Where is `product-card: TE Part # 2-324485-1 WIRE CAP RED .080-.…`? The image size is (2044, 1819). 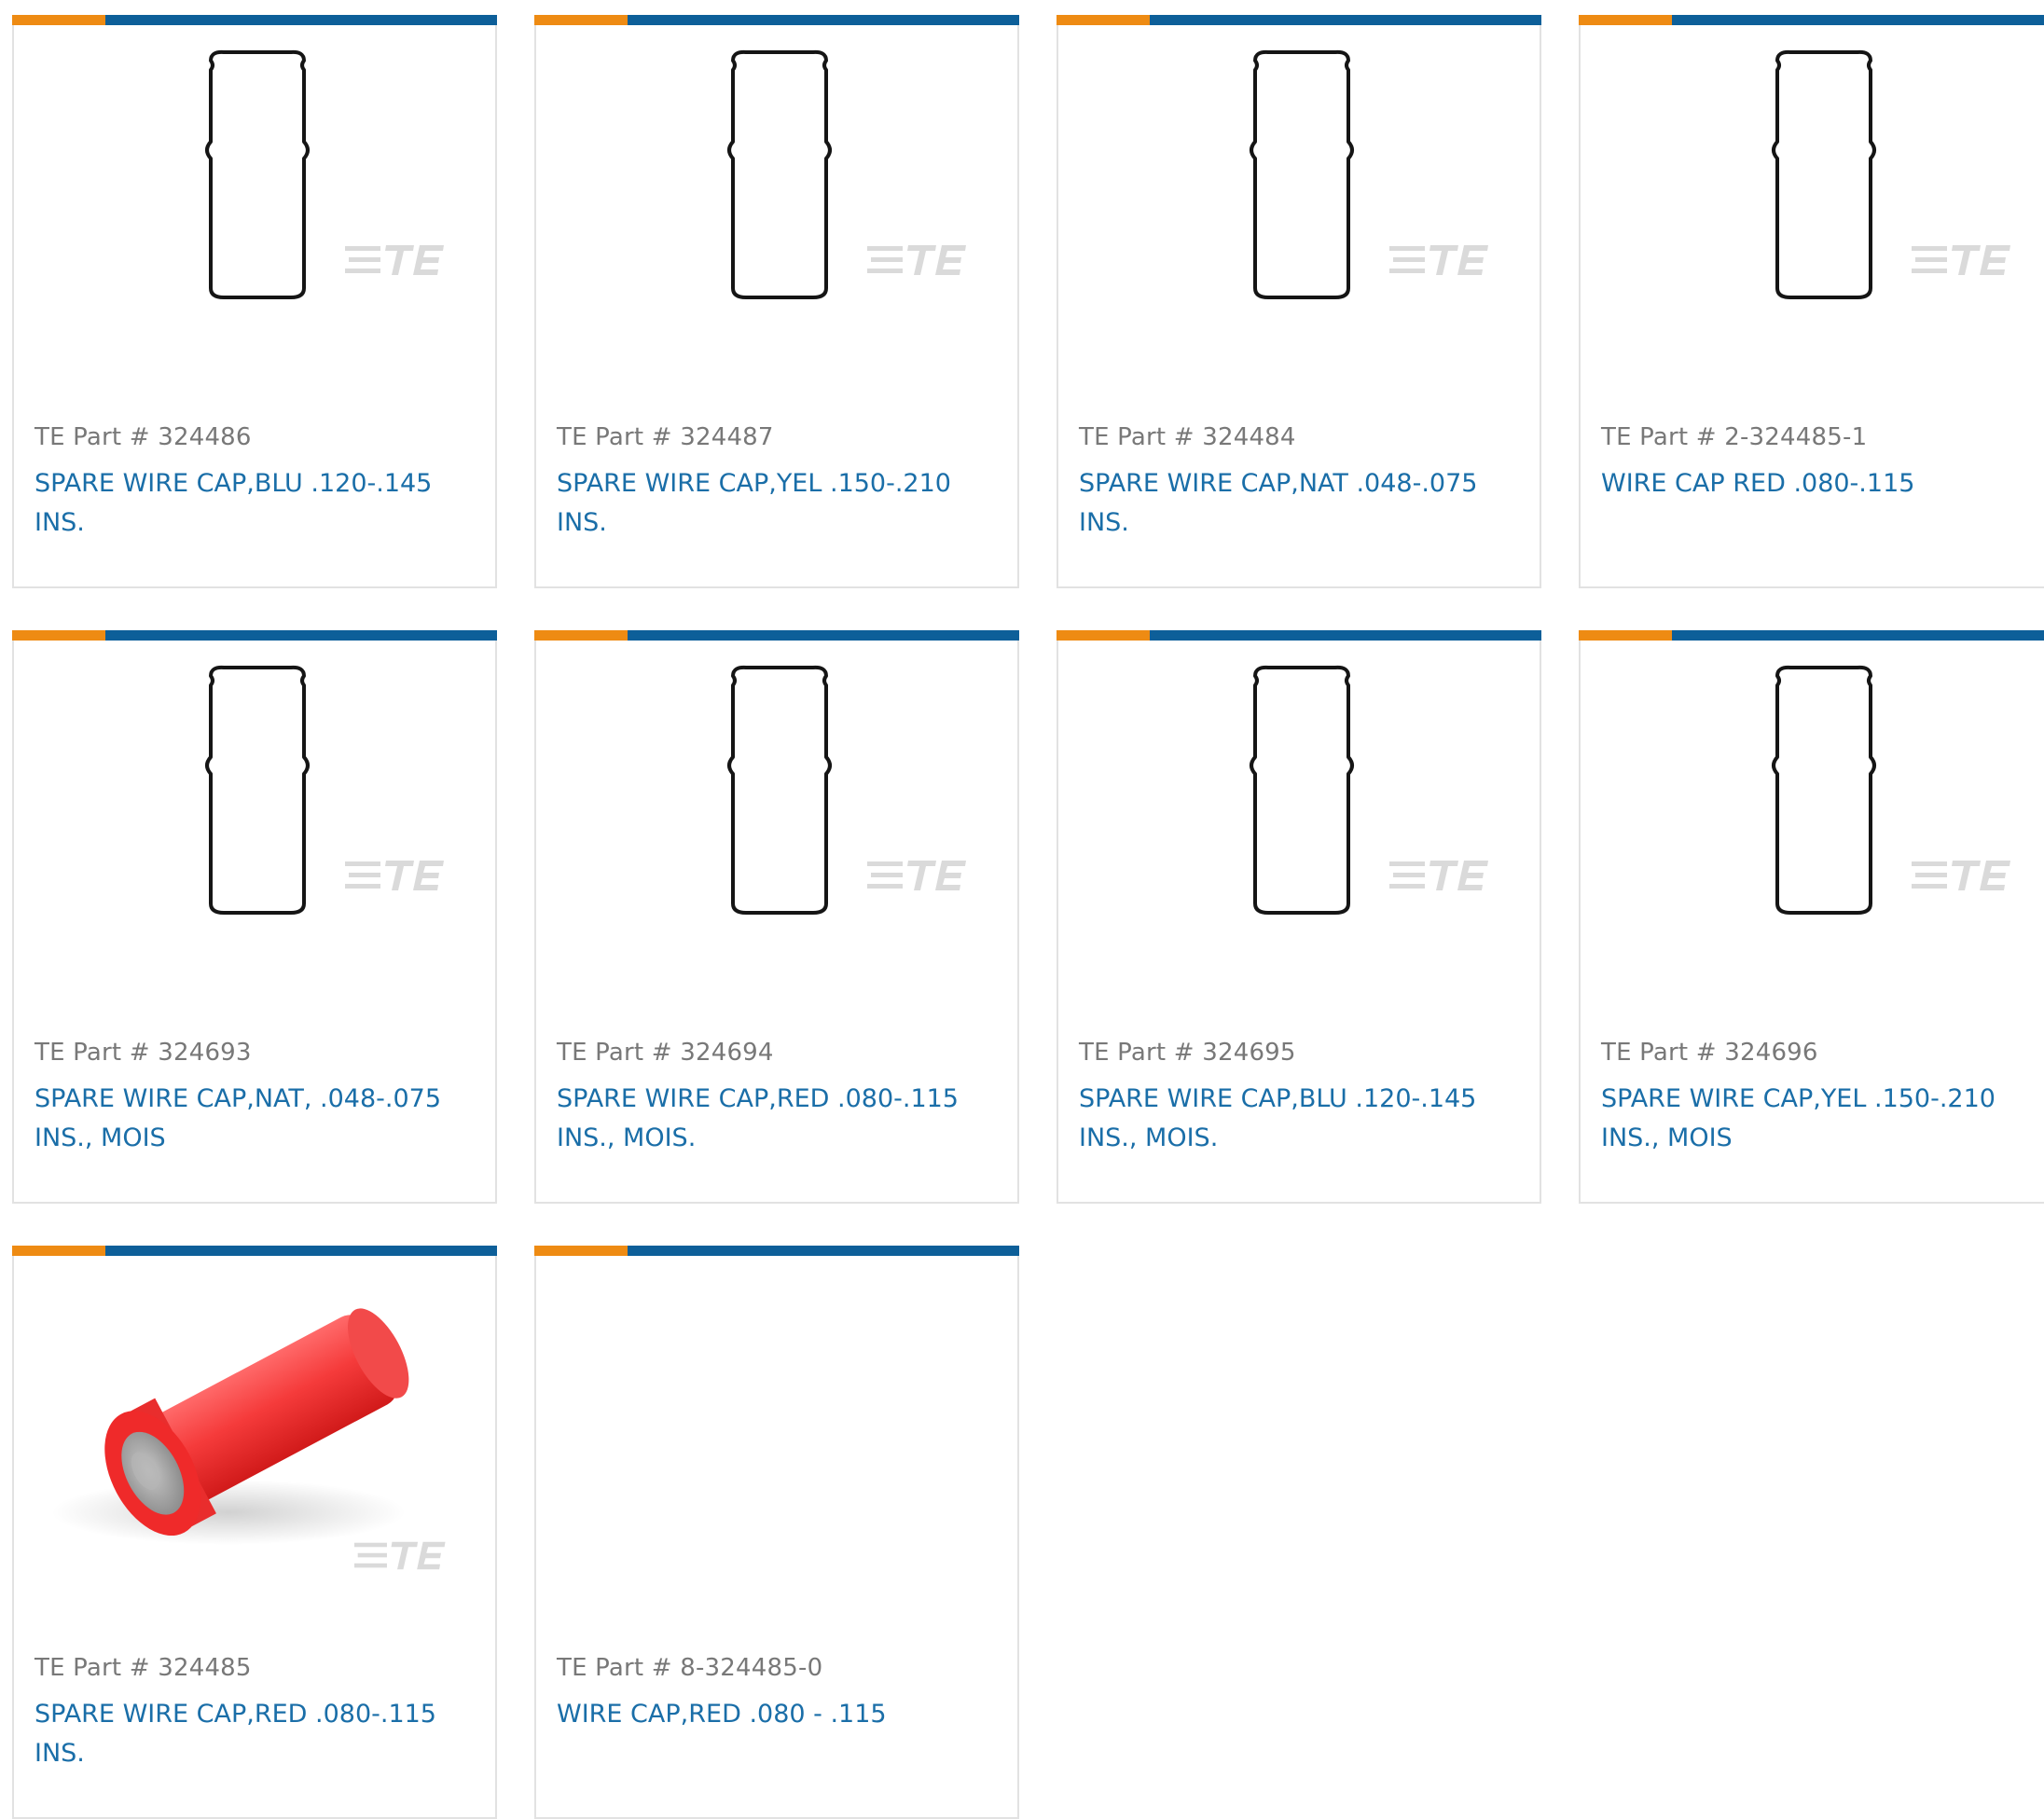
product-card: TE Part # 2-324485-1 WIRE CAP RED .080-.… is located at coordinates (1811, 301).